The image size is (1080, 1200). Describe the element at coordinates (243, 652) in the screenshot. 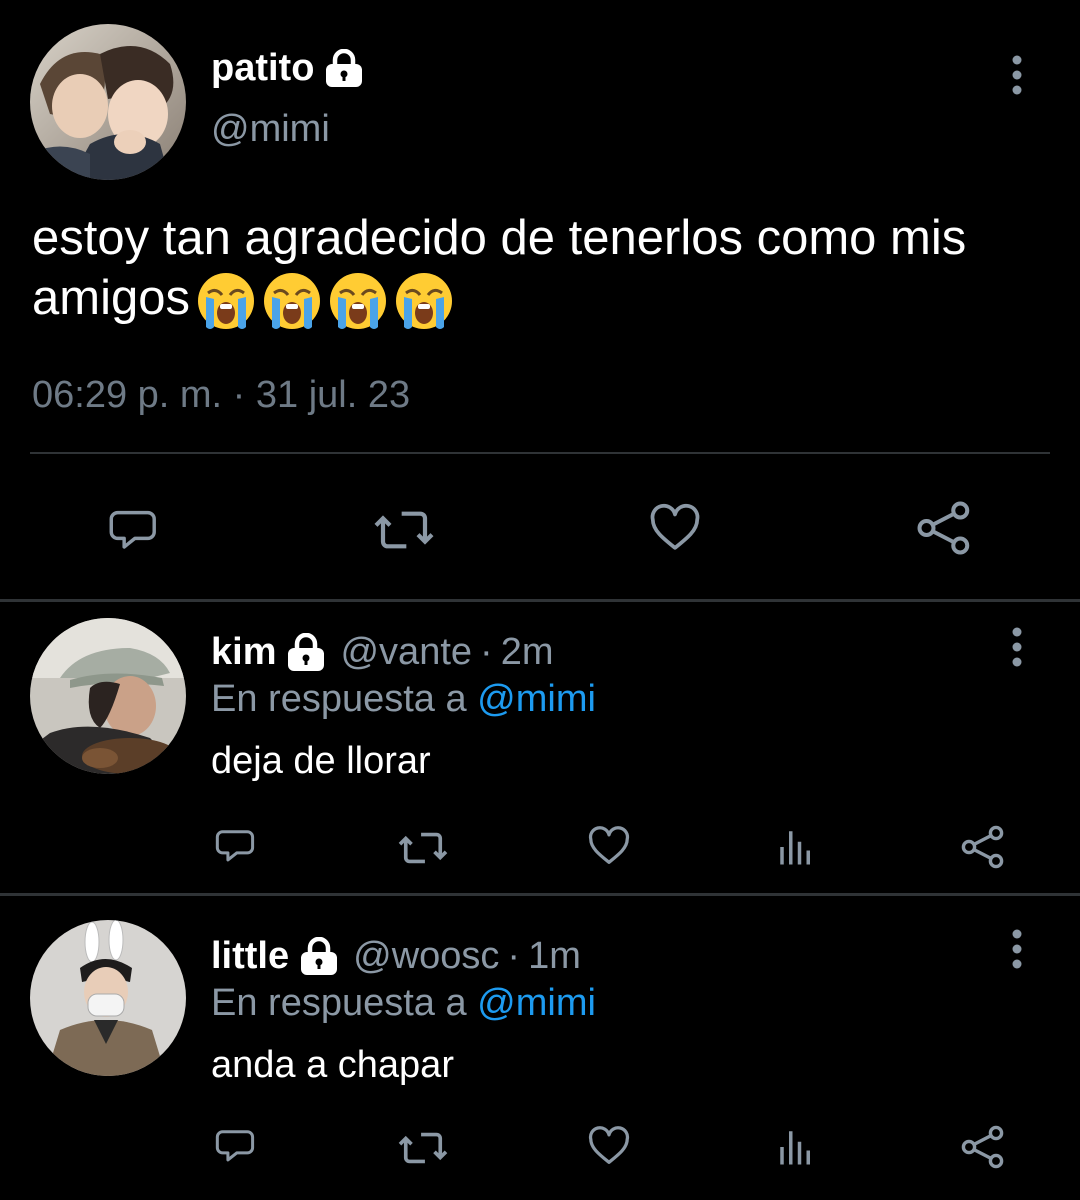

I see `display-name: kim` at that location.